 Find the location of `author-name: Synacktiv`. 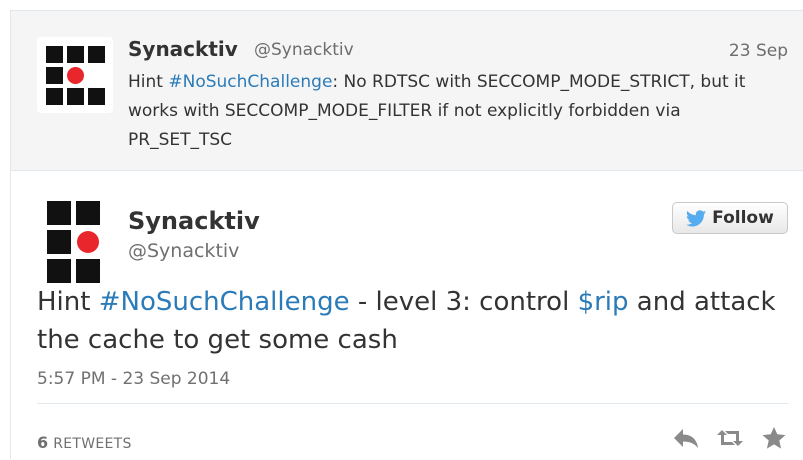

author-name: Synacktiv is located at coordinates (194, 221).